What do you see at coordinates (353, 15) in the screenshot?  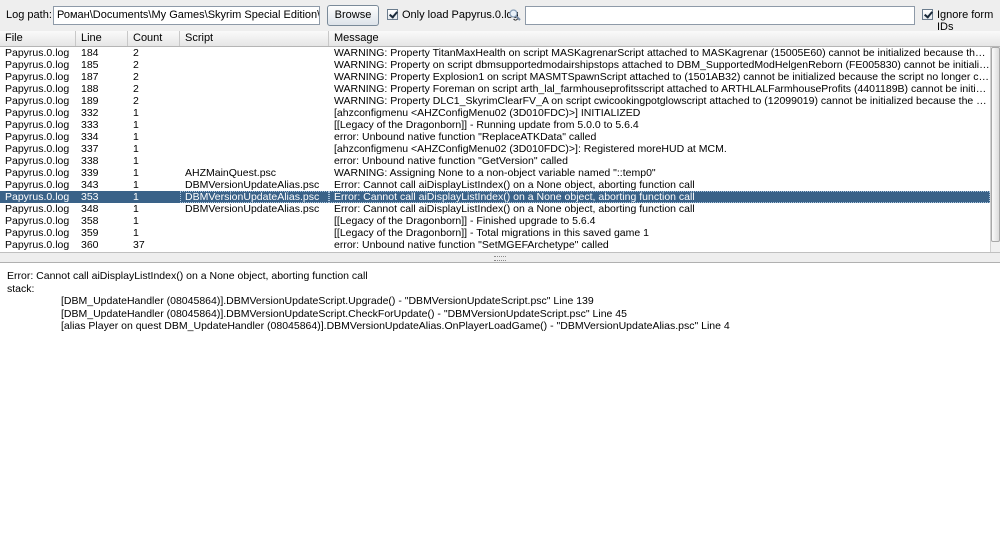 I see `browse-button: Browse` at bounding box center [353, 15].